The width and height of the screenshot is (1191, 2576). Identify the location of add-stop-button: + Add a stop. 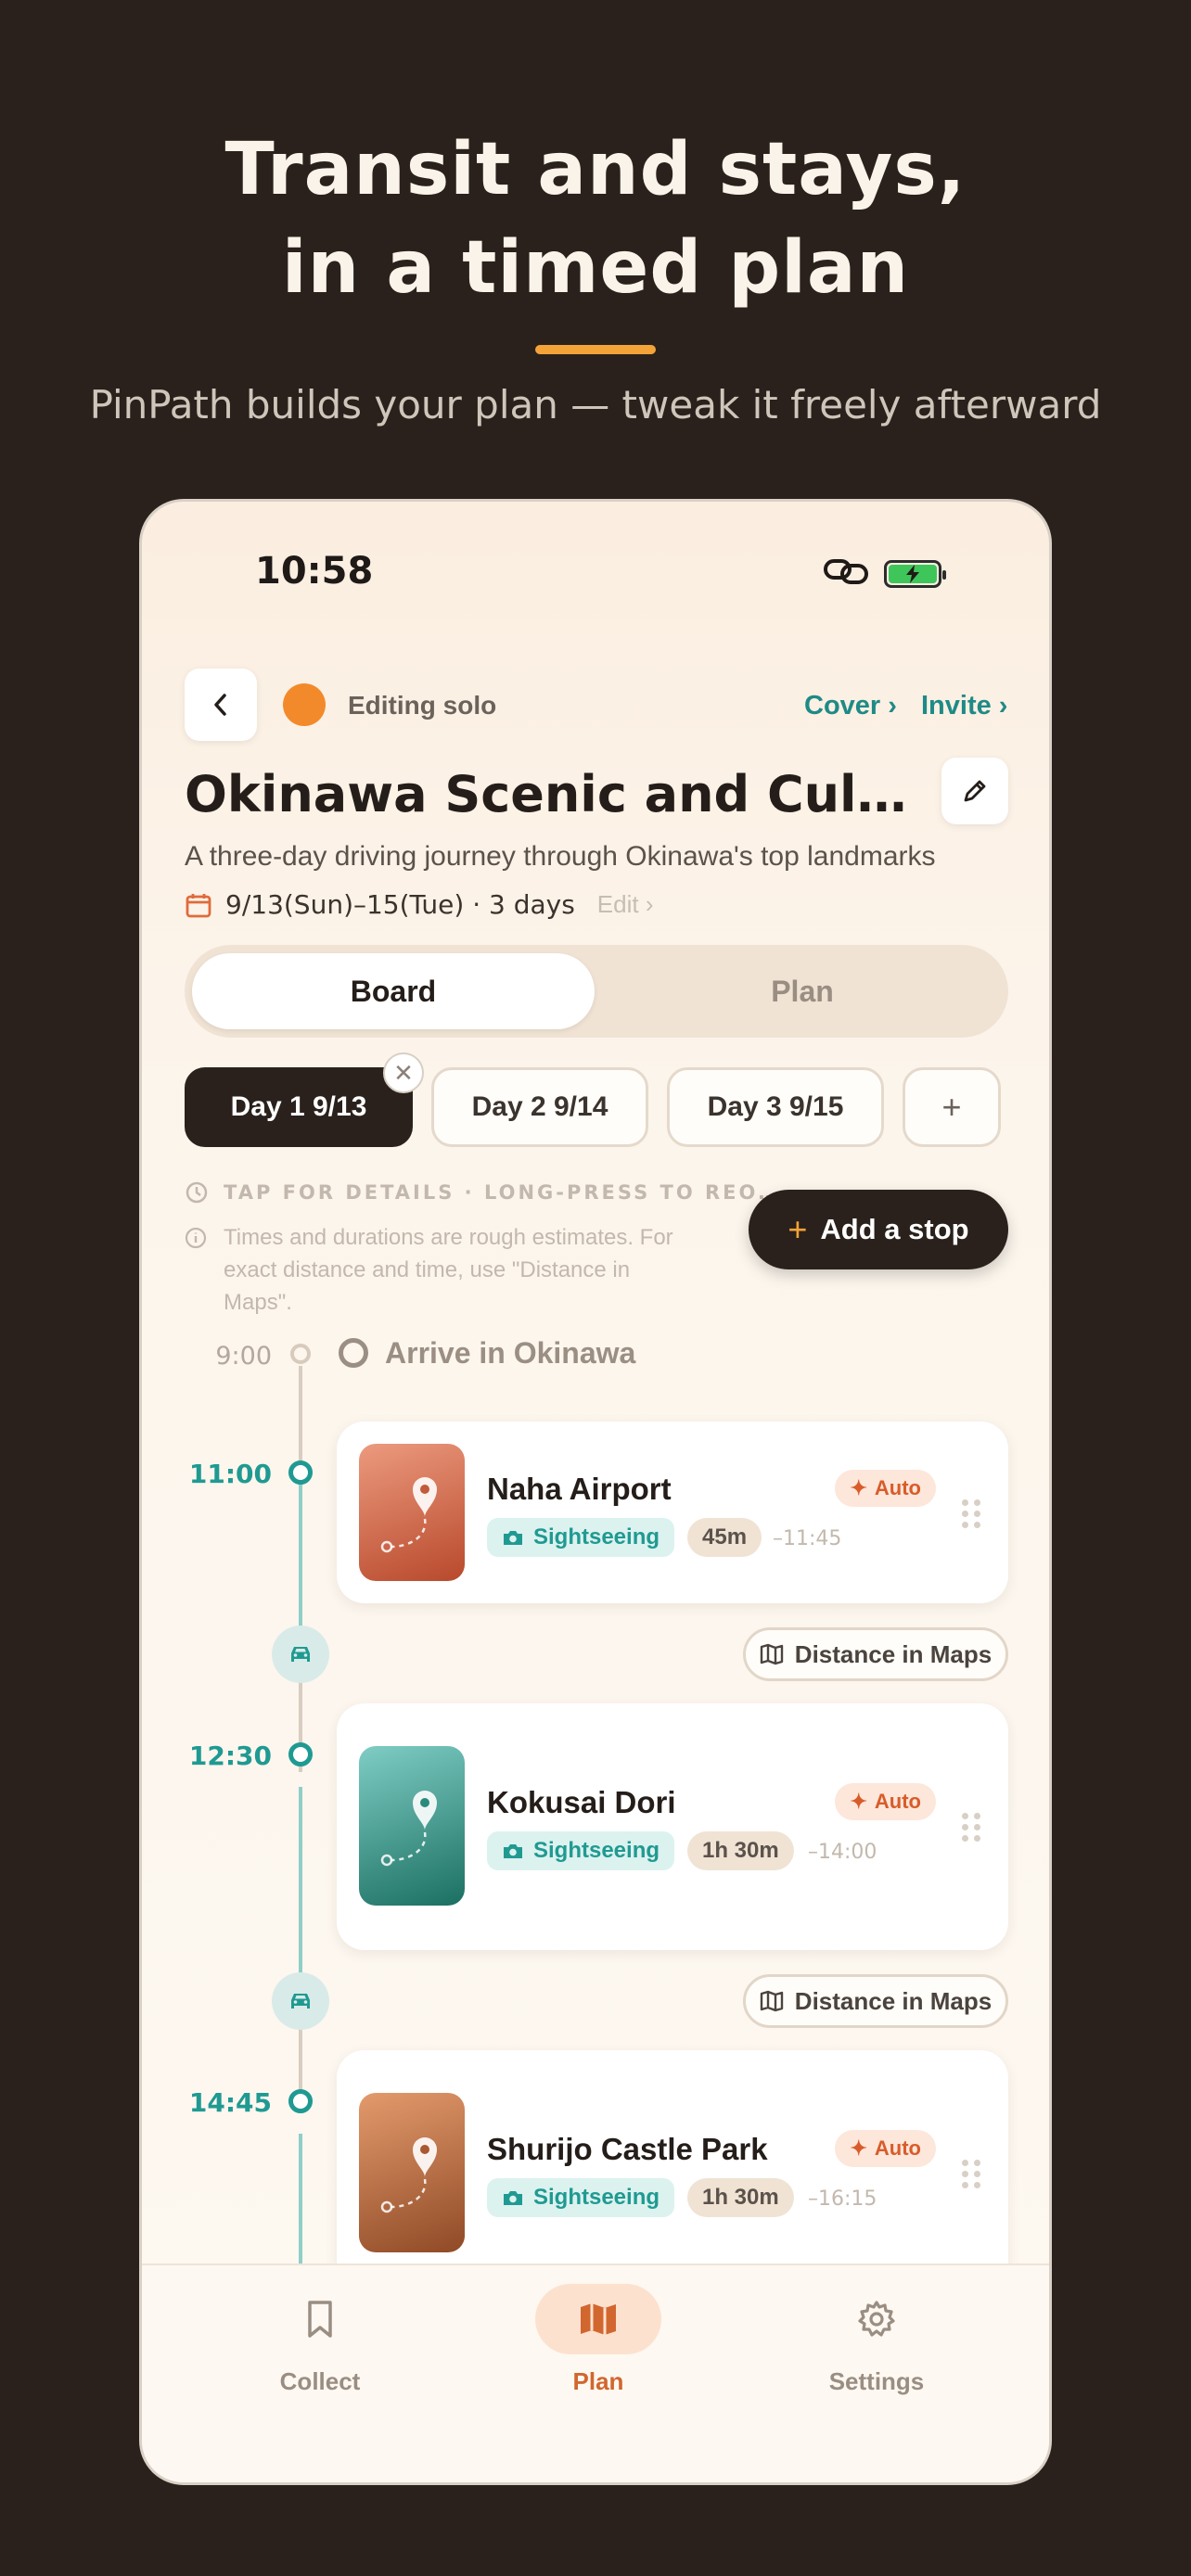
(879, 1230).